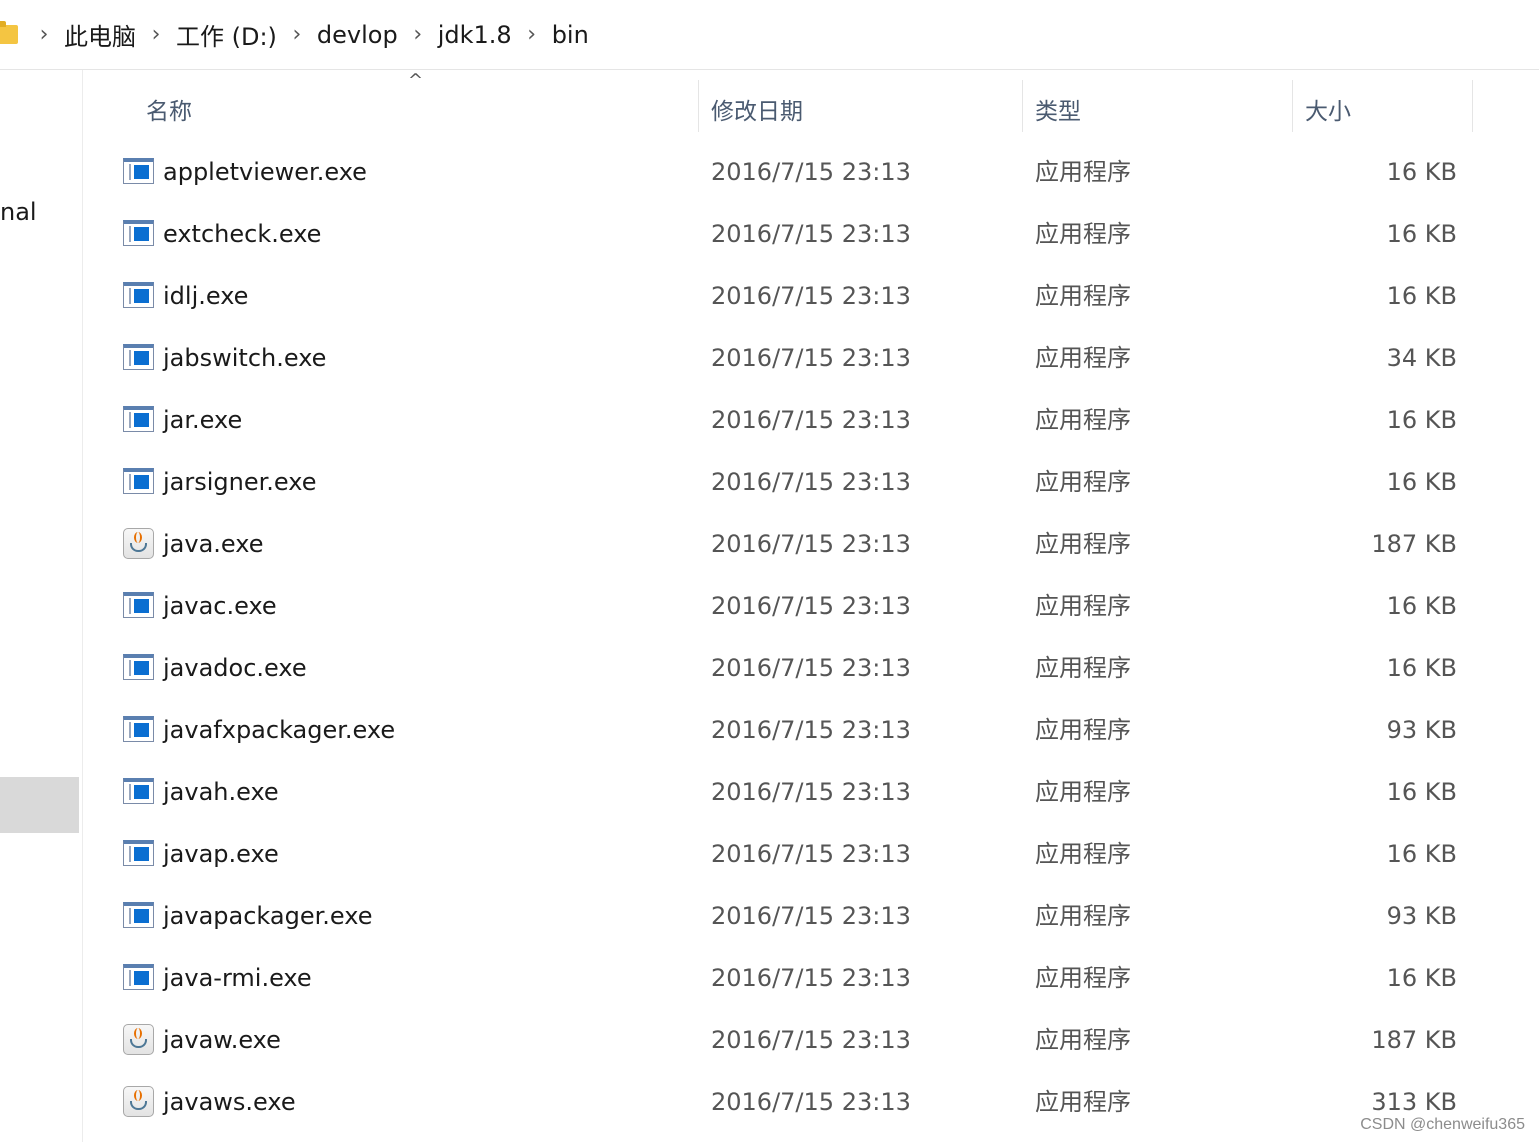  What do you see at coordinates (811, 101) in the screenshot?
I see `column-header: ^ 名称 修改日期 类型 大小` at bounding box center [811, 101].